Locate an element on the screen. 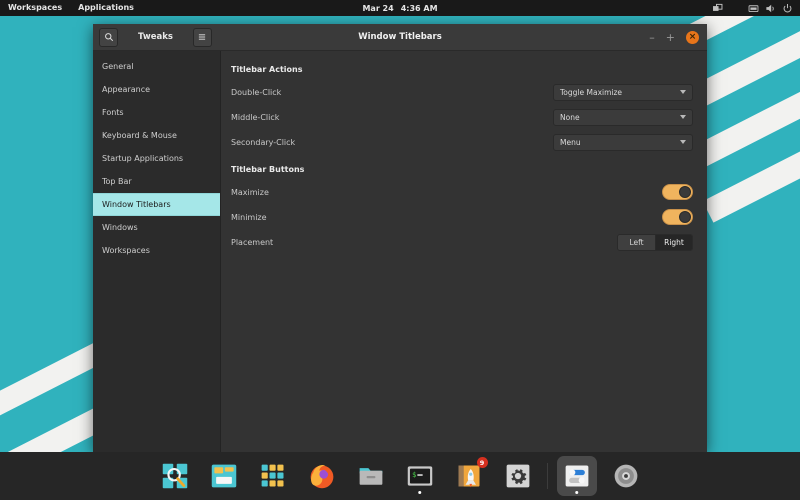  dock-separator is located at coordinates (547, 476).